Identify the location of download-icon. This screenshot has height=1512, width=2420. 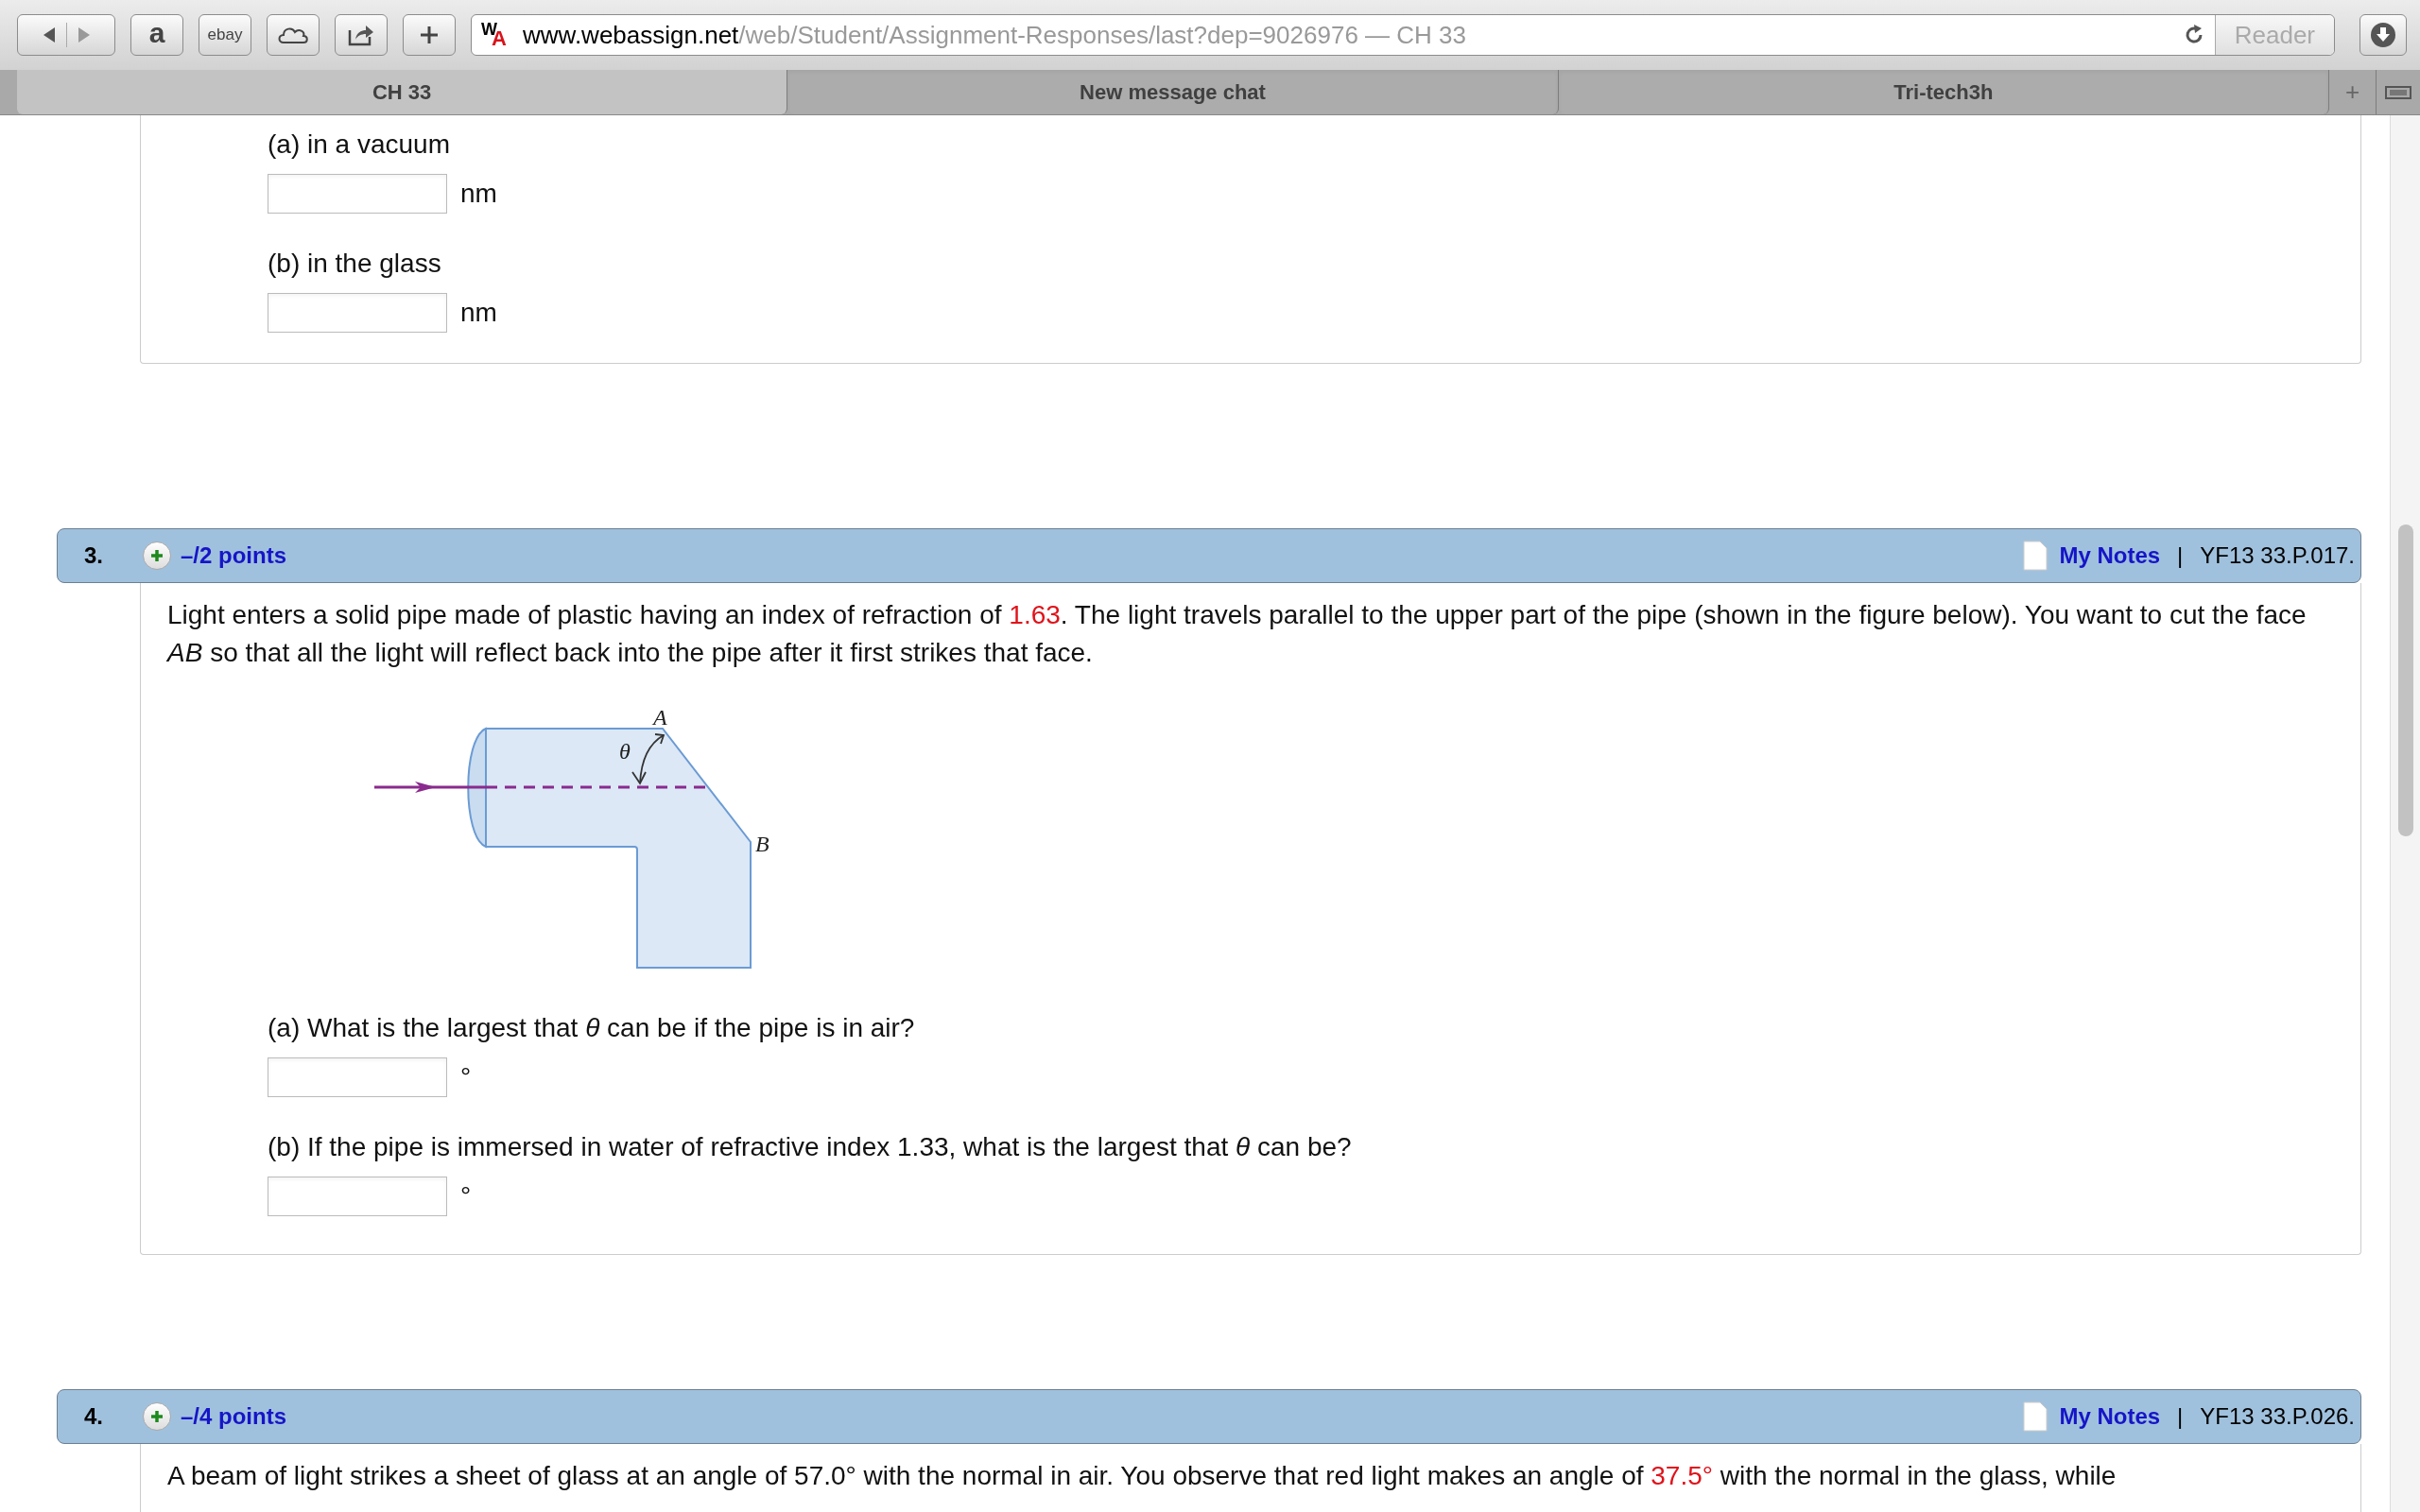
(2383, 35).